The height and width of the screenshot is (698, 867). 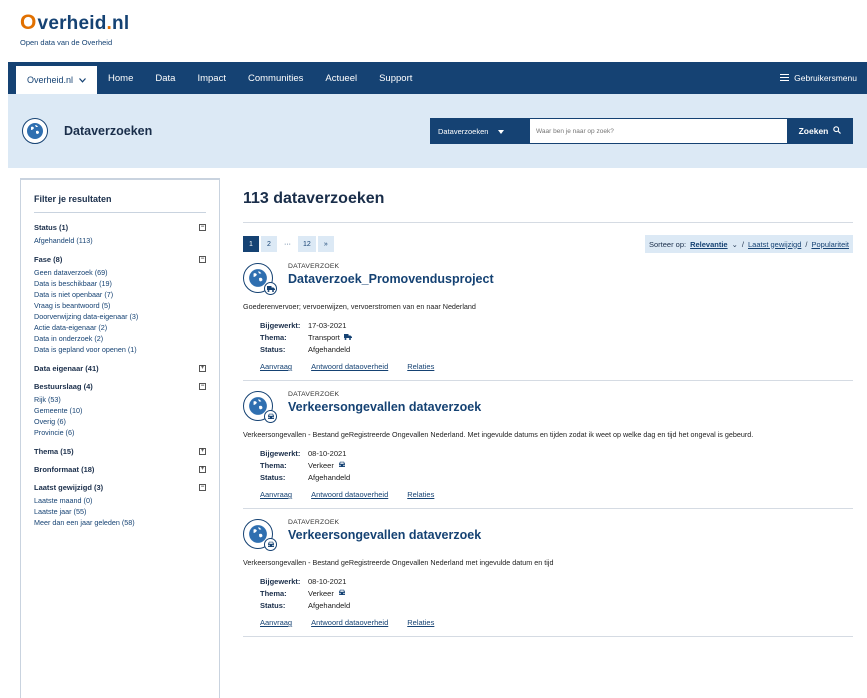 I want to click on nav-item-impact: Impact, so click(x=211, y=78).